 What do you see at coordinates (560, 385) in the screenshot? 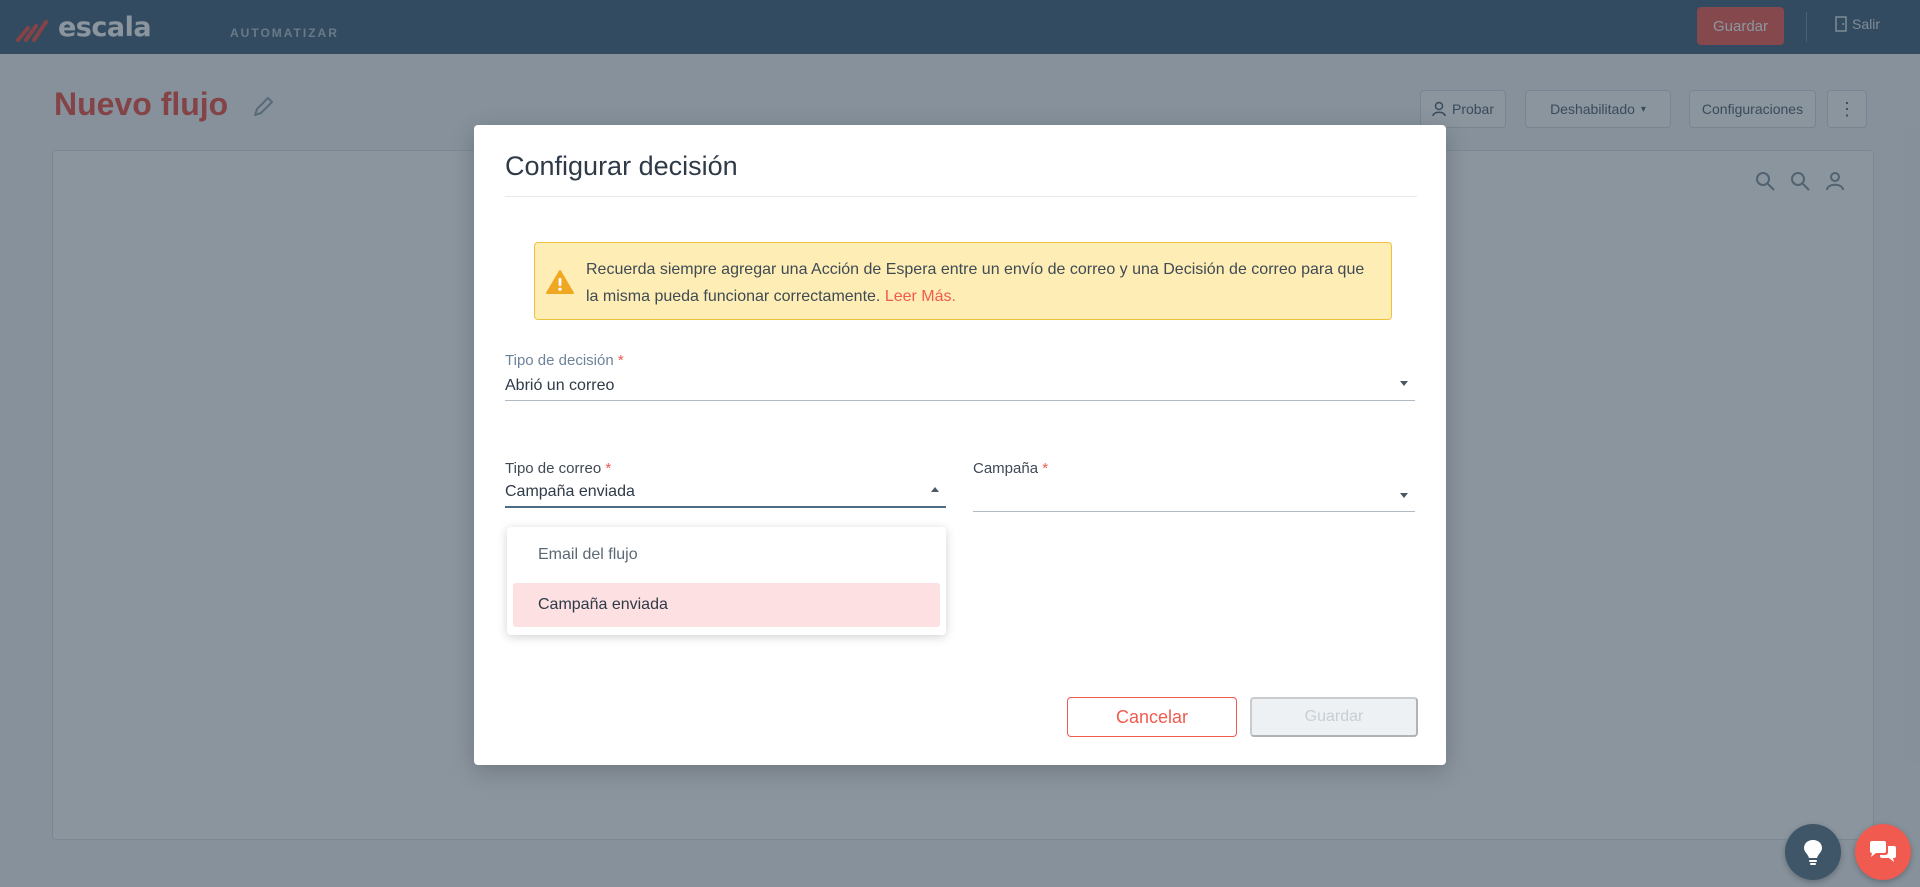
I see `decision-type-value: Abrió un correo` at bounding box center [560, 385].